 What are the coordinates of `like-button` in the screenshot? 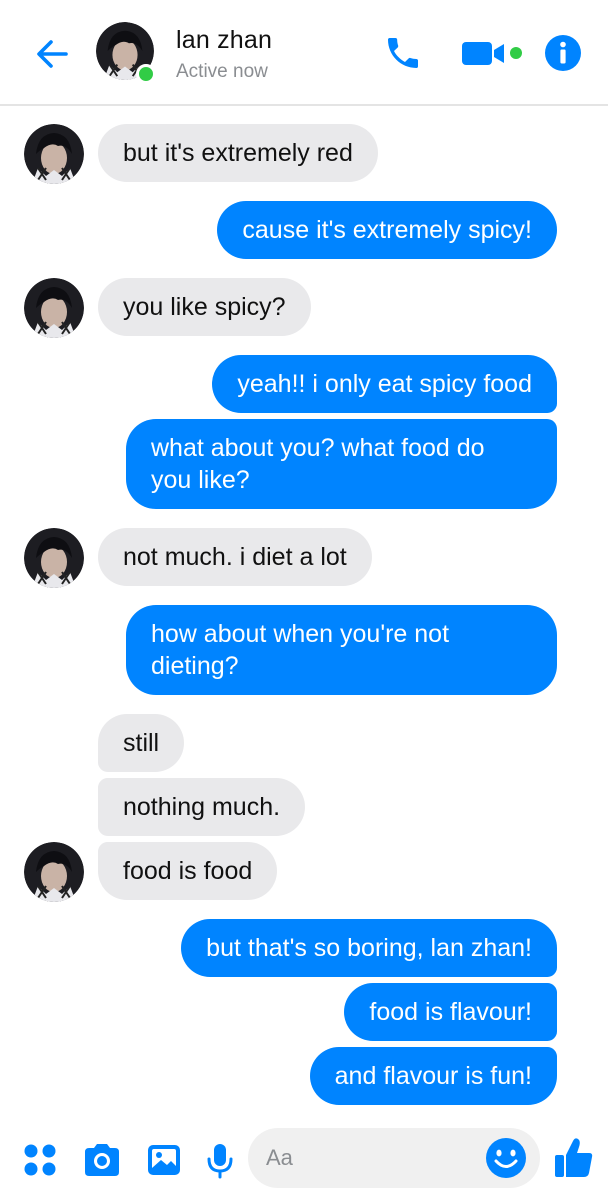 It's located at (574, 1158).